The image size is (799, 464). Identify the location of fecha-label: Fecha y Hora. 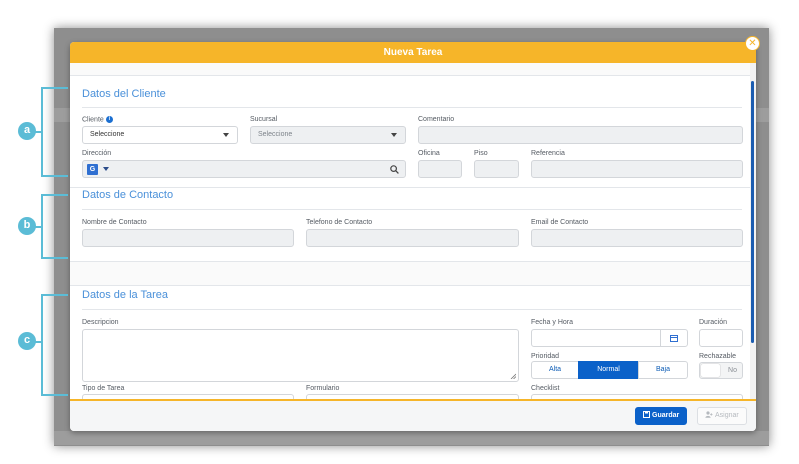
(552, 322).